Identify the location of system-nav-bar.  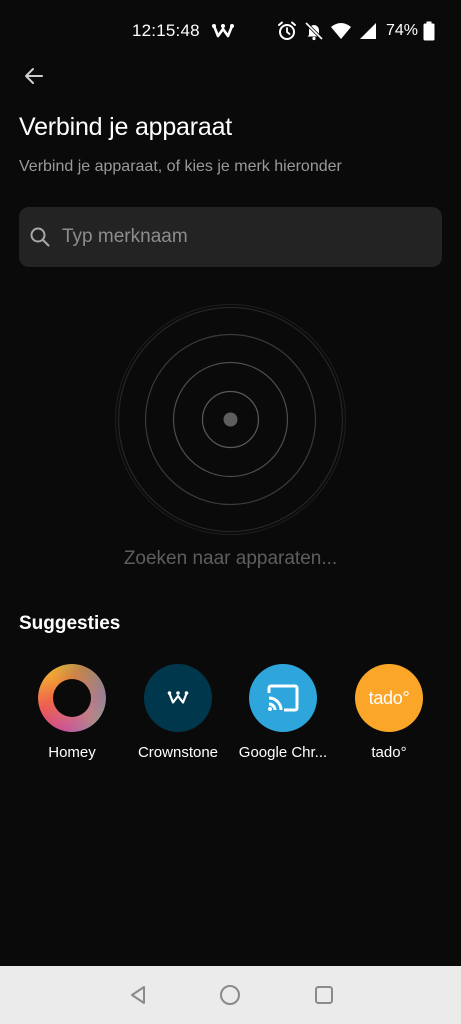
(230, 995).